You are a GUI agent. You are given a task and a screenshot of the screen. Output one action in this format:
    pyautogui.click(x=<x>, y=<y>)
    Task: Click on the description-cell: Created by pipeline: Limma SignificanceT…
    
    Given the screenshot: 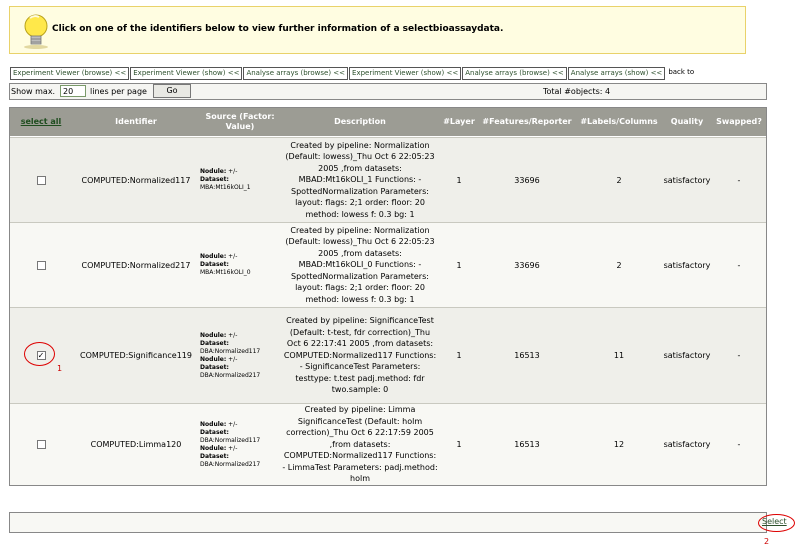 What is the action you would take?
    pyautogui.click(x=360, y=444)
    